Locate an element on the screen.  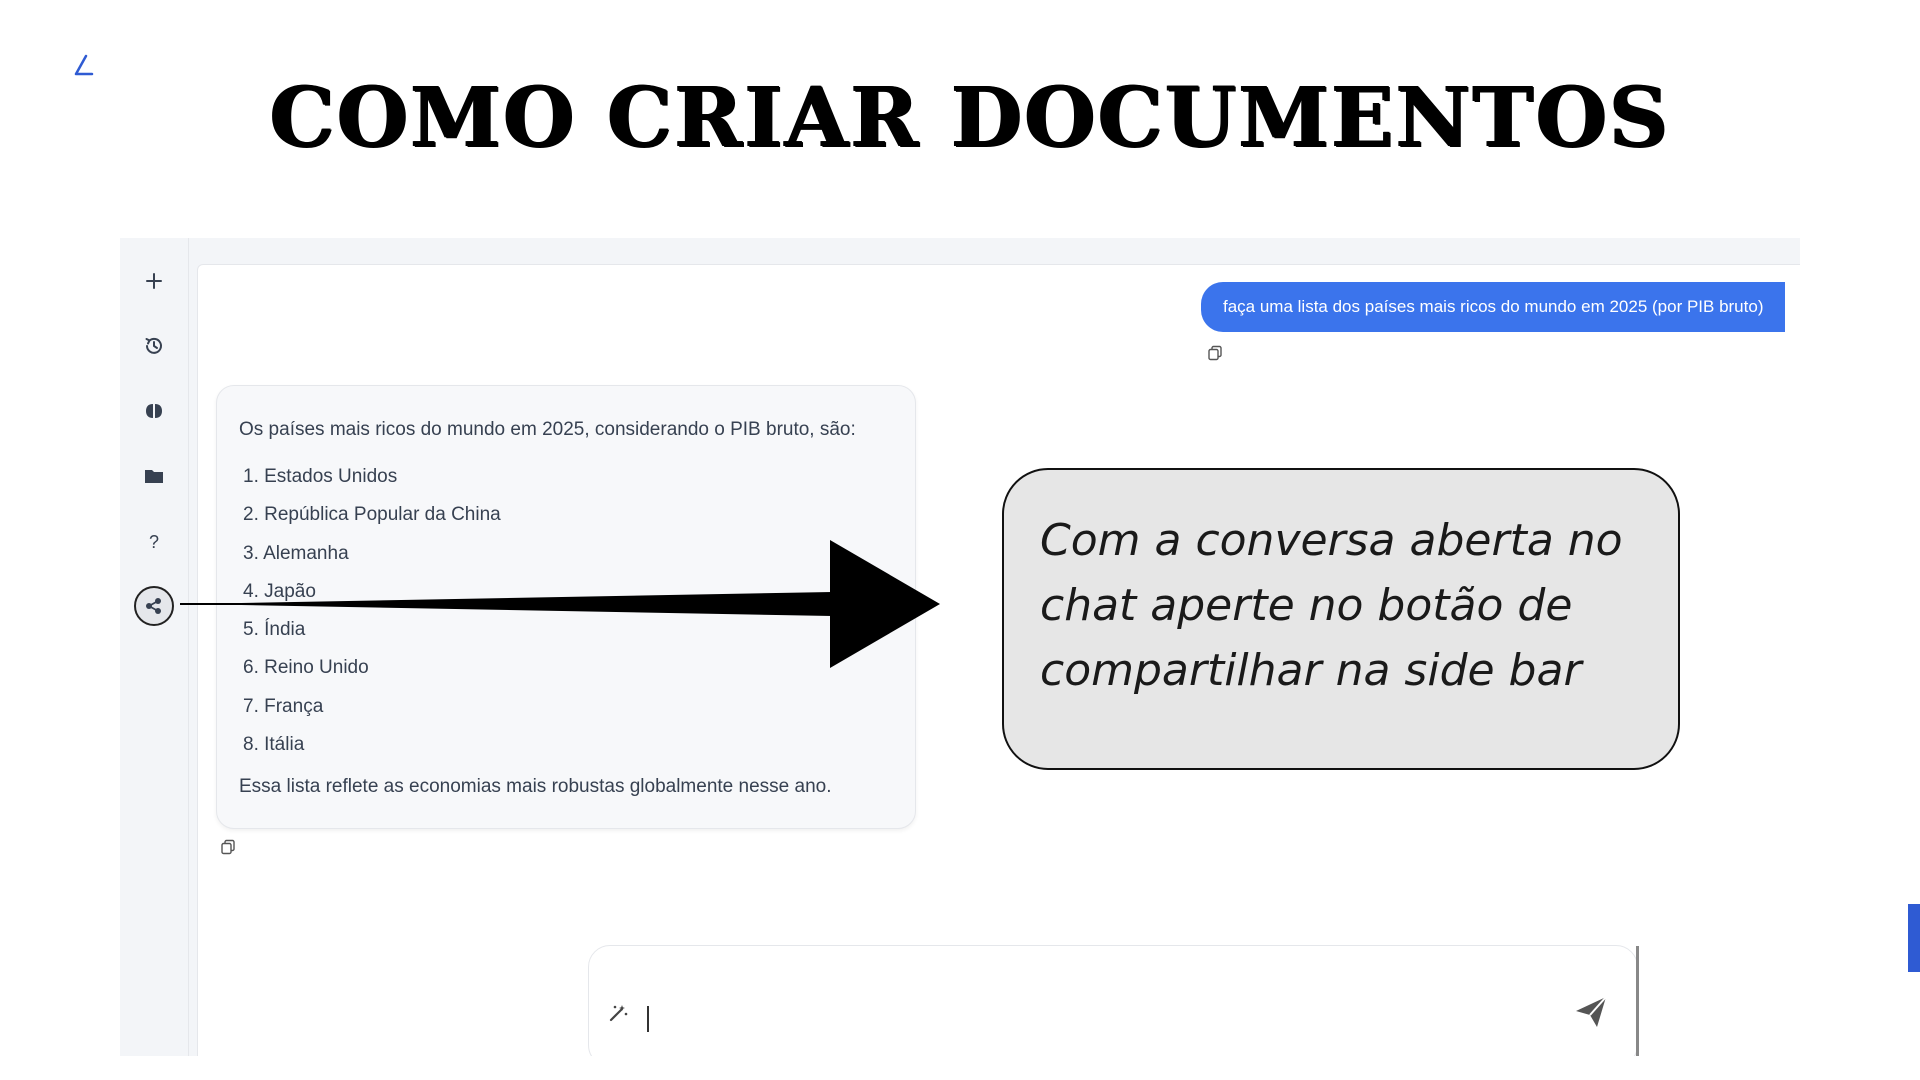
composer-scrollbar is located at coordinates (1637, 1001).